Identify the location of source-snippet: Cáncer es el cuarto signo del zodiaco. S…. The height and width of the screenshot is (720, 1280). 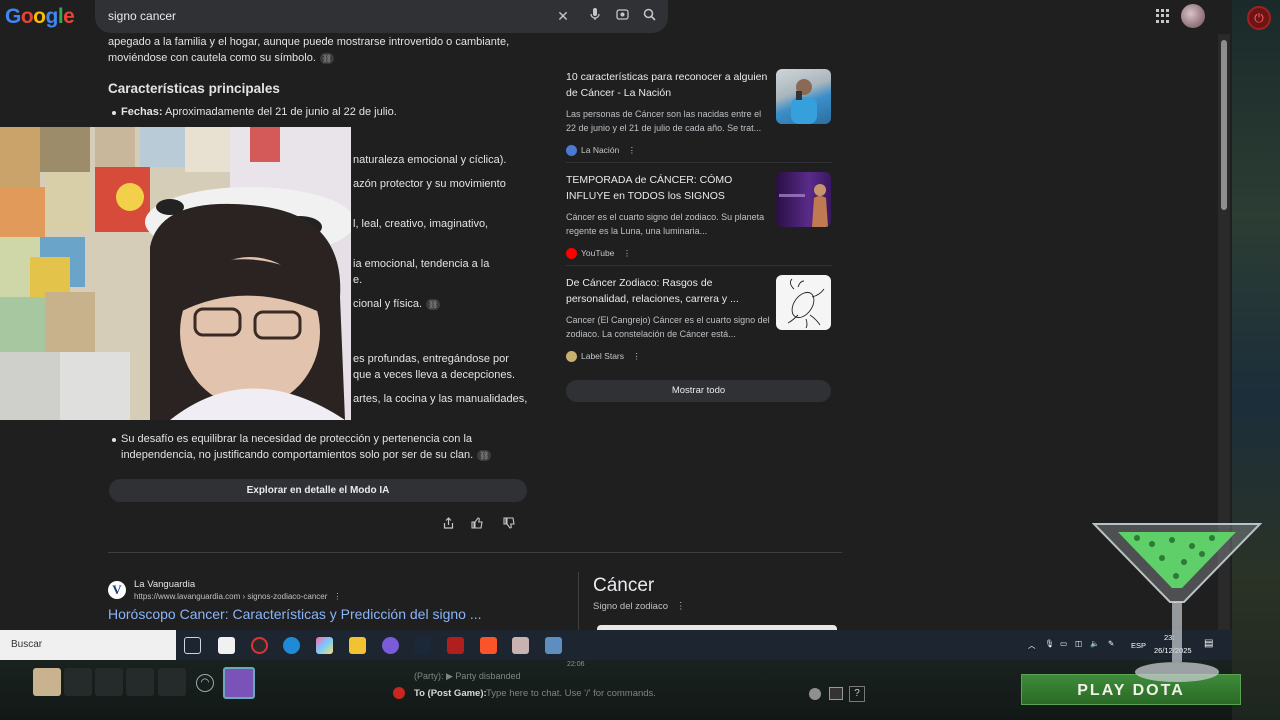
(665, 224).